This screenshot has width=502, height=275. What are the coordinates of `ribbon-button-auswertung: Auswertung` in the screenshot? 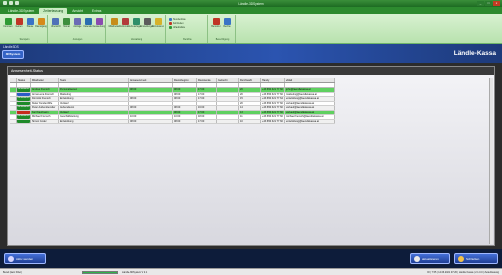 It's located at (99, 26).